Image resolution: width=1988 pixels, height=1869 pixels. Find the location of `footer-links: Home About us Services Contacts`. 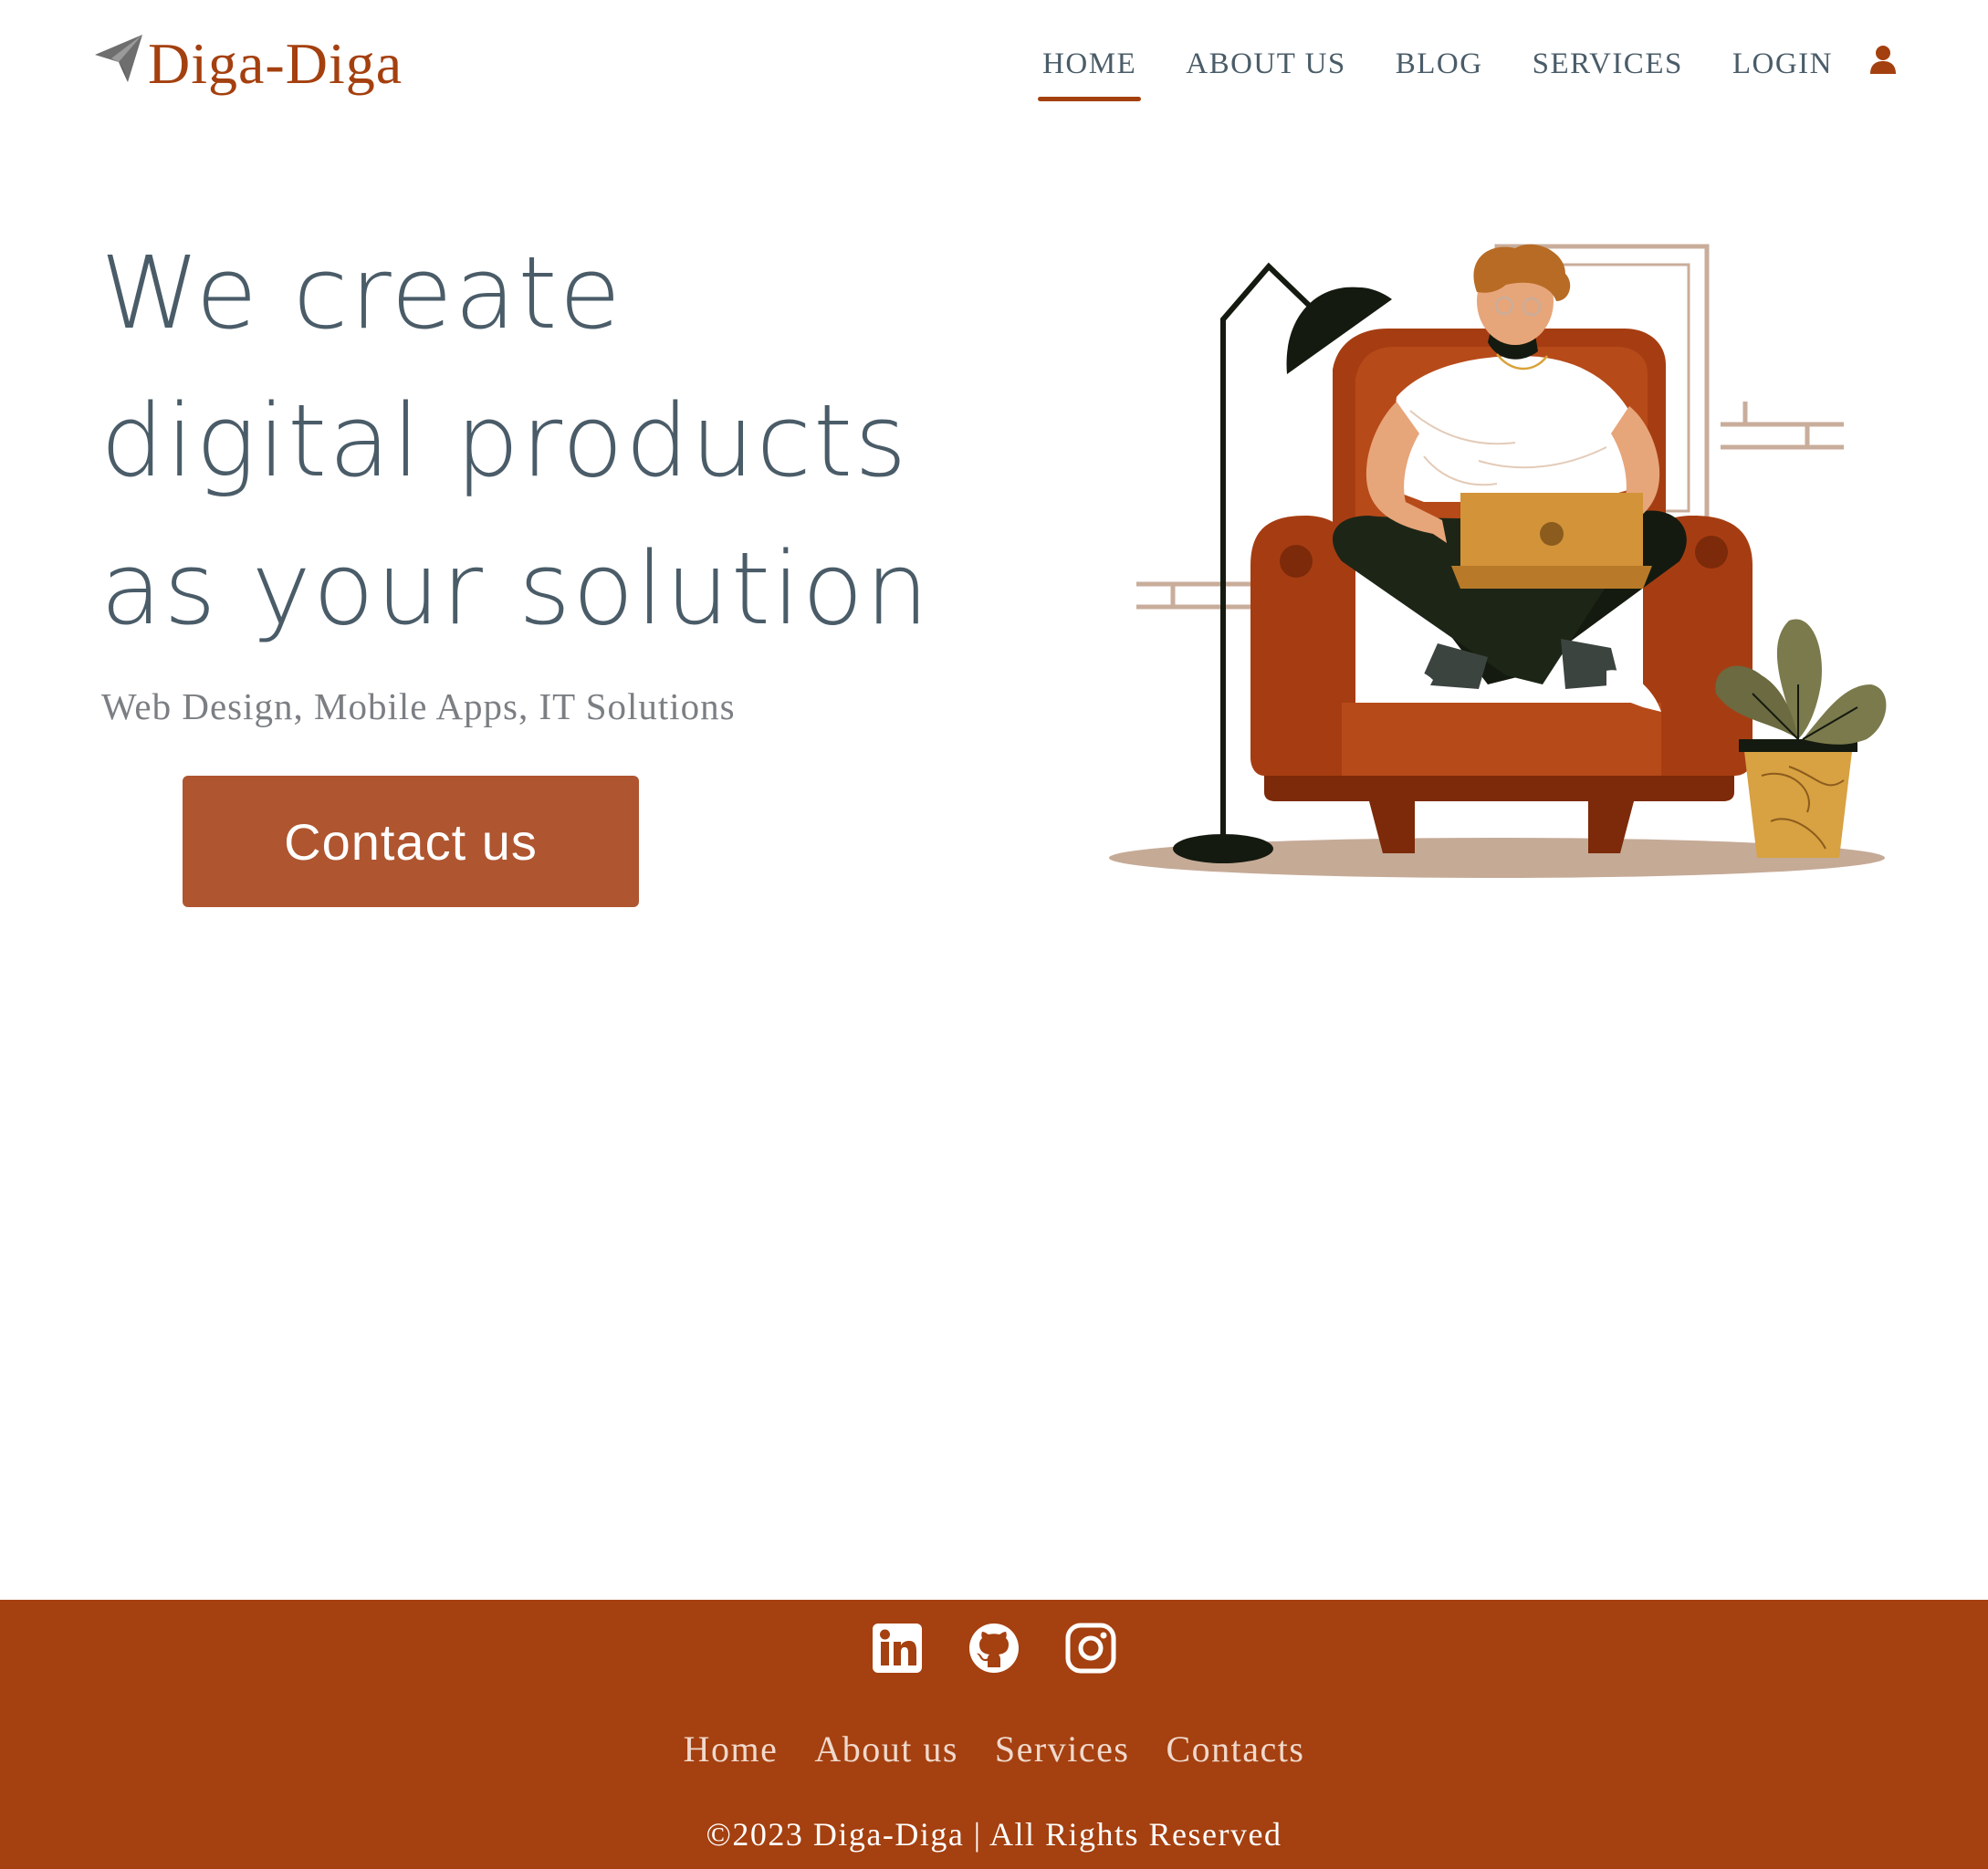

footer-links: Home About us Services Contacts is located at coordinates (994, 1749).